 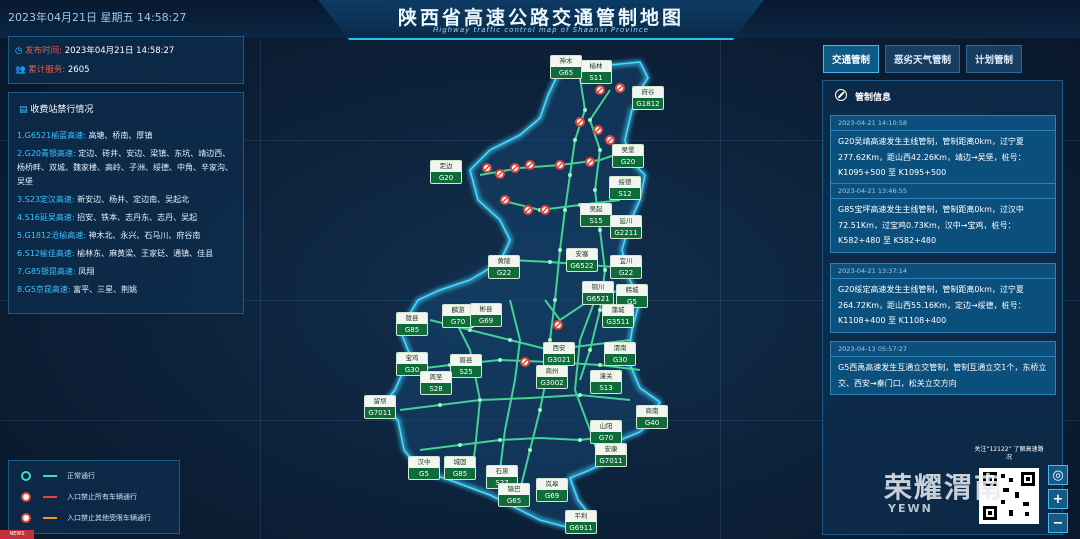 I want to click on route-shield-city: 城固, so click(x=460, y=462).